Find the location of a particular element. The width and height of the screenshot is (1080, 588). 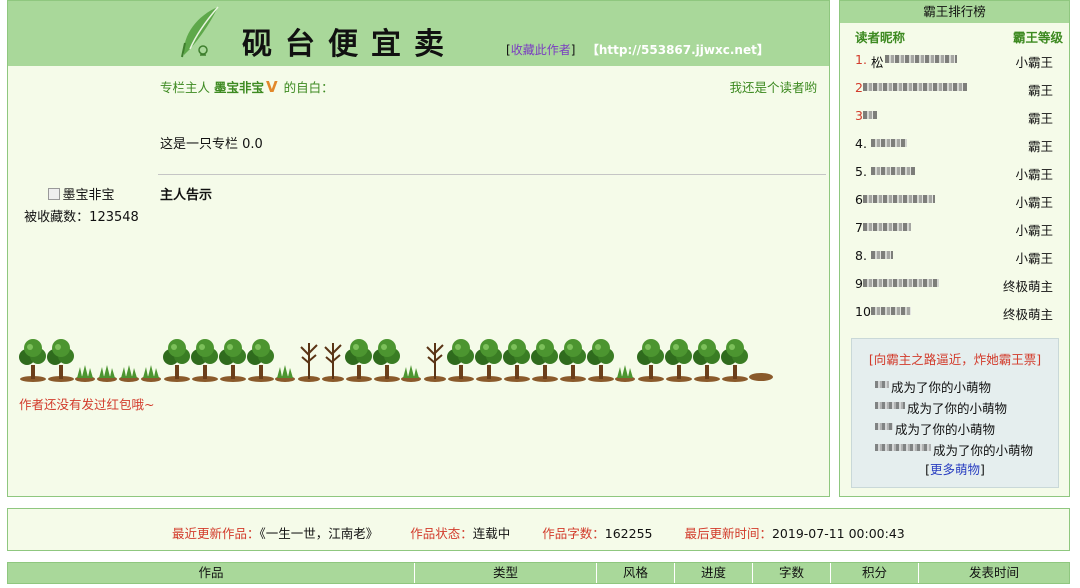

header-links: [收藏此作者] 【http://553867.jjwxc.net】 is located at coordinates (637, 49).